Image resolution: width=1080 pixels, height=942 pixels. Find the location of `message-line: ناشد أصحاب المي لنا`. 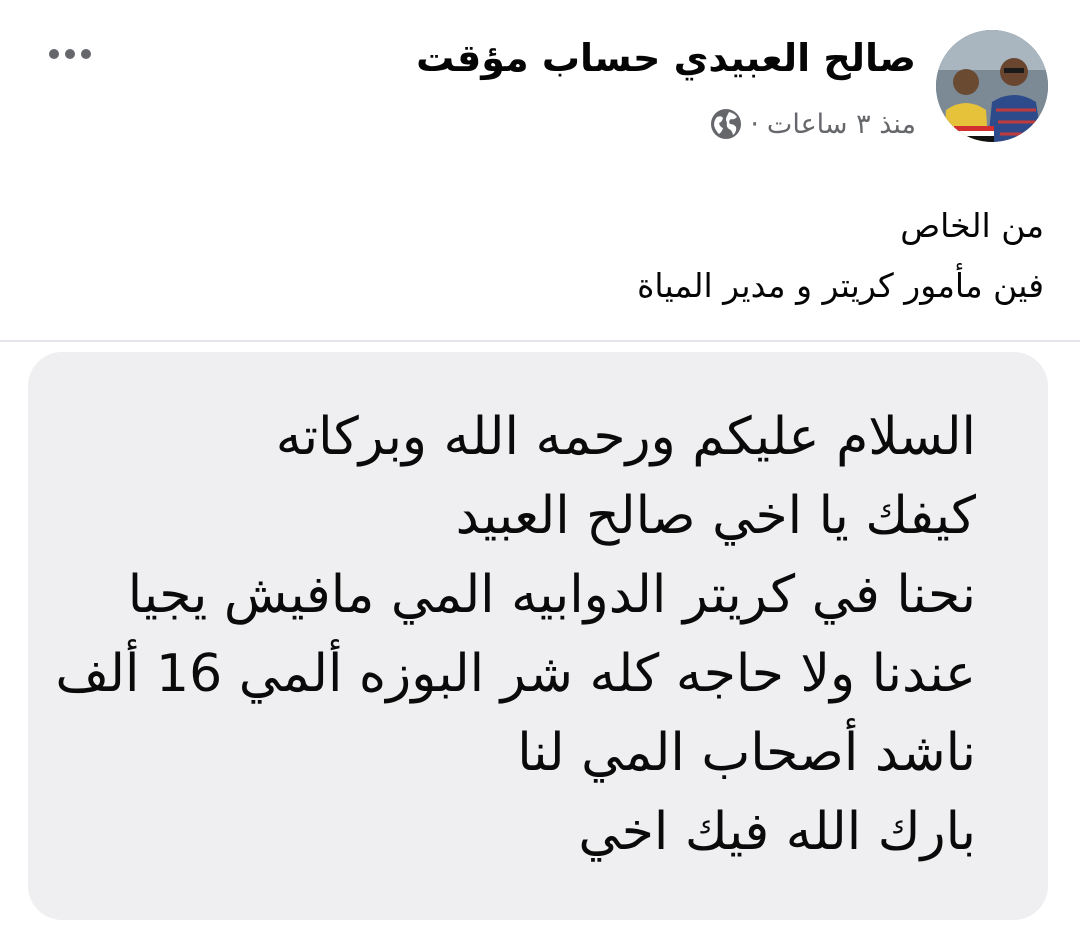

message-line: ناشد أصحاب المي لنا is located at coordinates (746, 753).